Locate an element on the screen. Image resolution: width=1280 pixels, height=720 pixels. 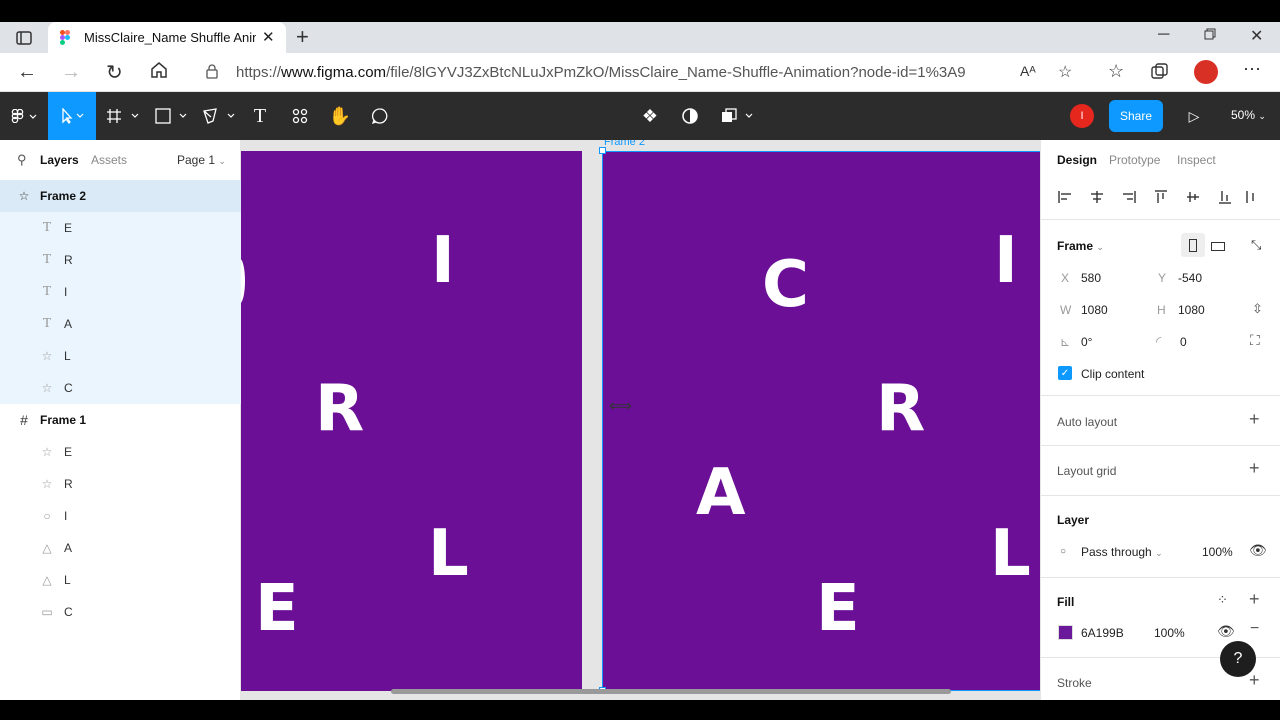
layer-item: ☆ E is located at coordinates (120, 452).